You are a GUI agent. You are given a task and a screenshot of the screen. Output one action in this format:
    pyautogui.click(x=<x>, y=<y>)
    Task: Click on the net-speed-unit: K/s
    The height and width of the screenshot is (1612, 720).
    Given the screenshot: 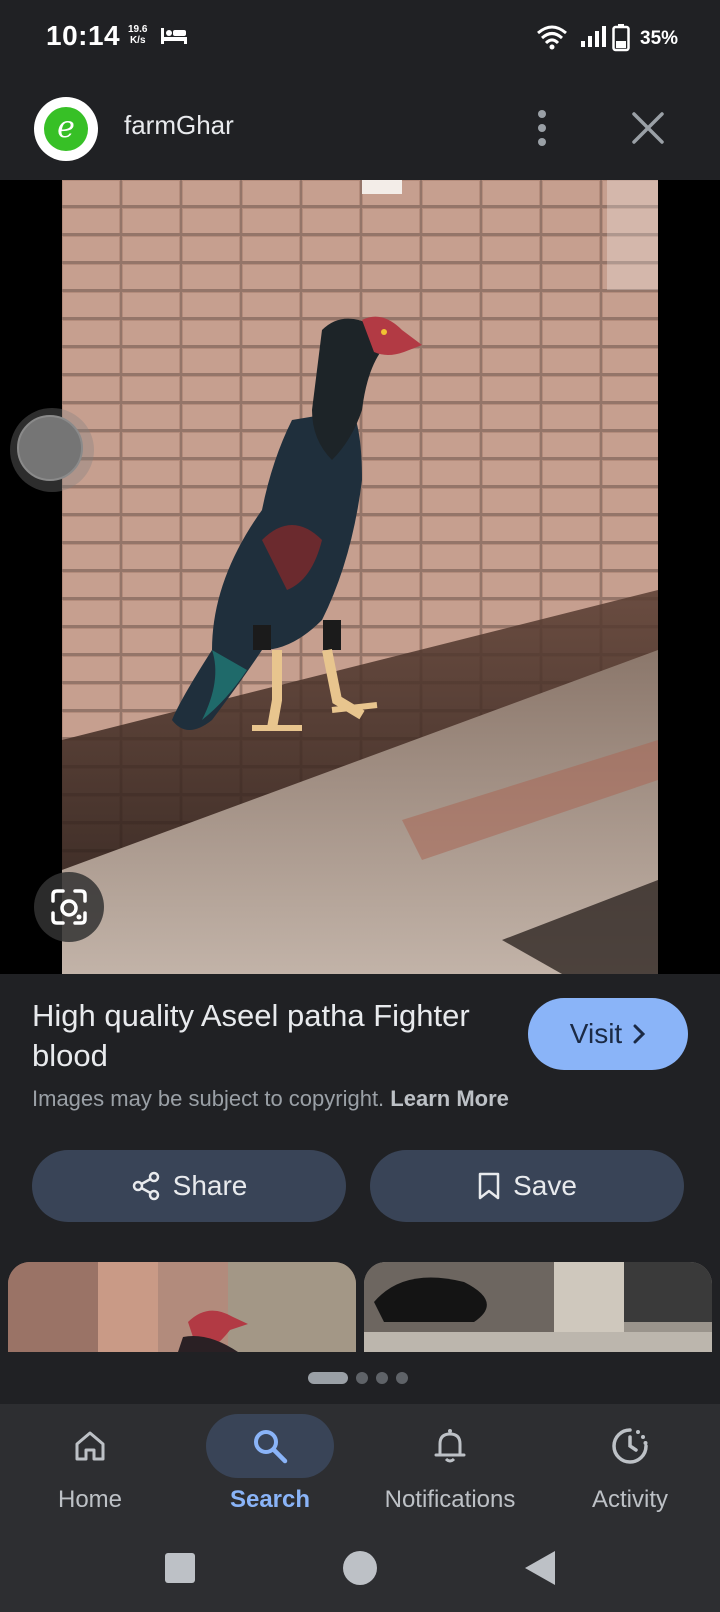 What is the action you would take?
    pyautogui.click(x=137, y=40)
    